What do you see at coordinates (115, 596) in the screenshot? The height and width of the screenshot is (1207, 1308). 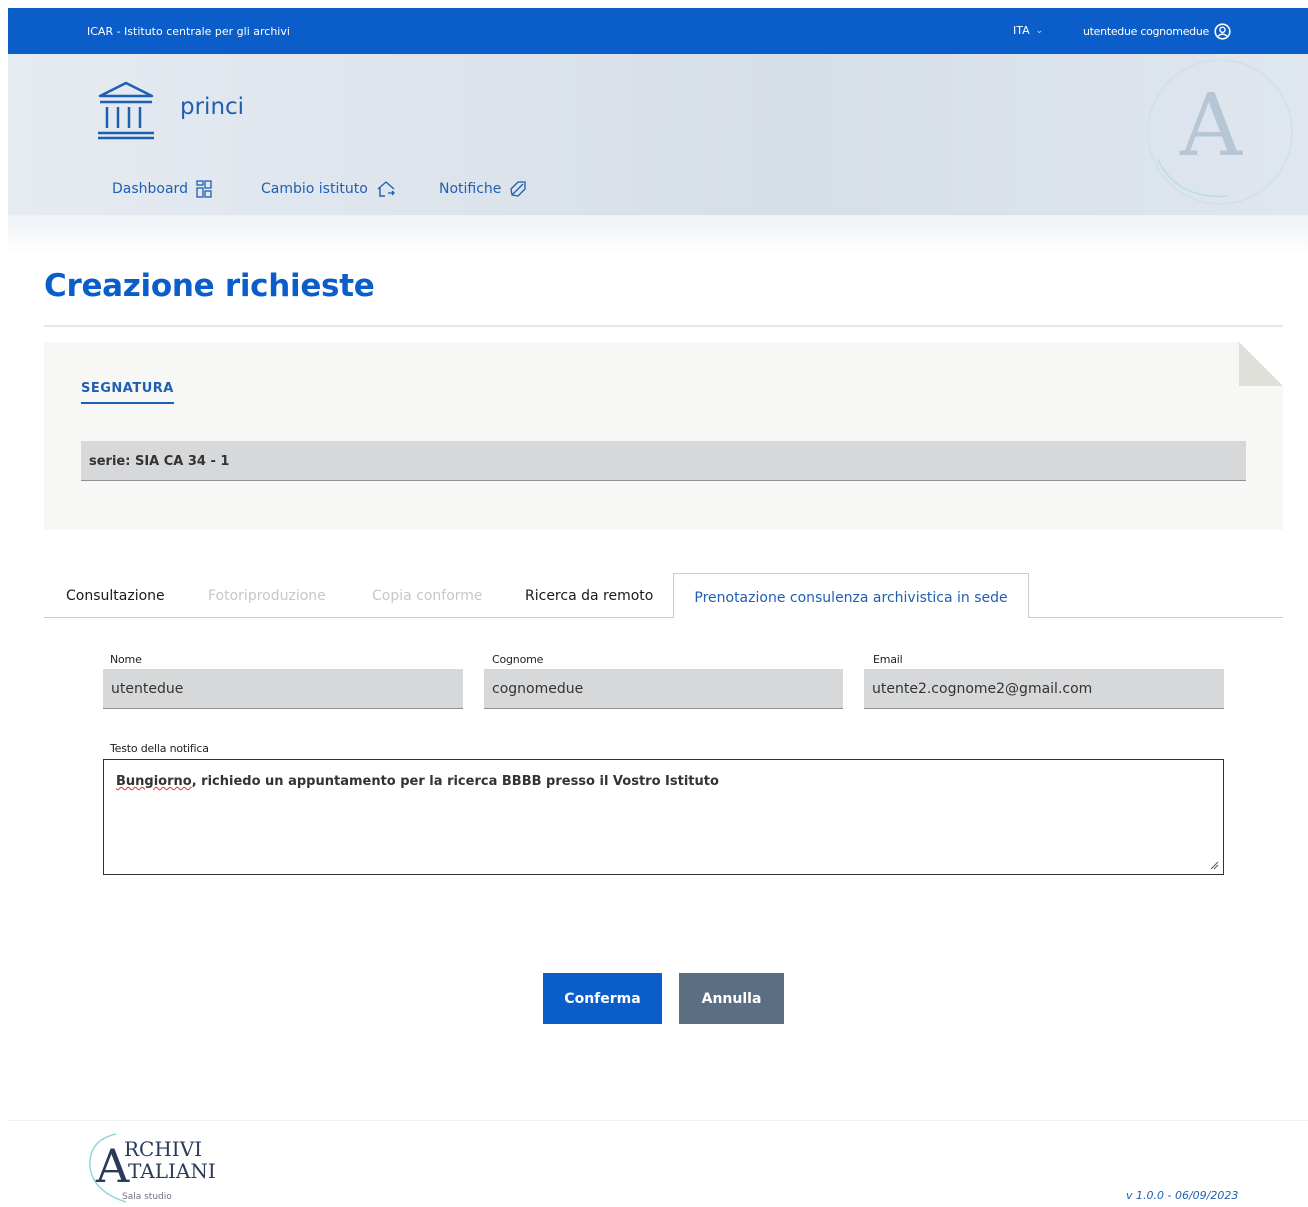 I see `tab-consultazione: Consultazione` at bounding box center [115, 596].